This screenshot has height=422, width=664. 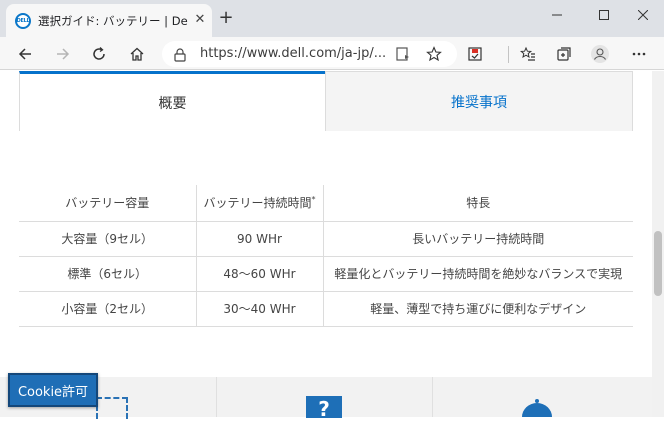 I want to click on close-window-button, so click(x=642, y=15).